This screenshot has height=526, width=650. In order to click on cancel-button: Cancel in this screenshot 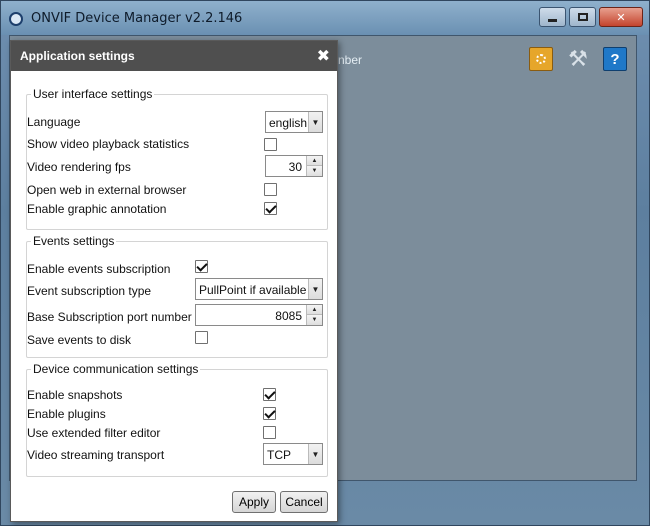, I will do `click(304, 502)`.